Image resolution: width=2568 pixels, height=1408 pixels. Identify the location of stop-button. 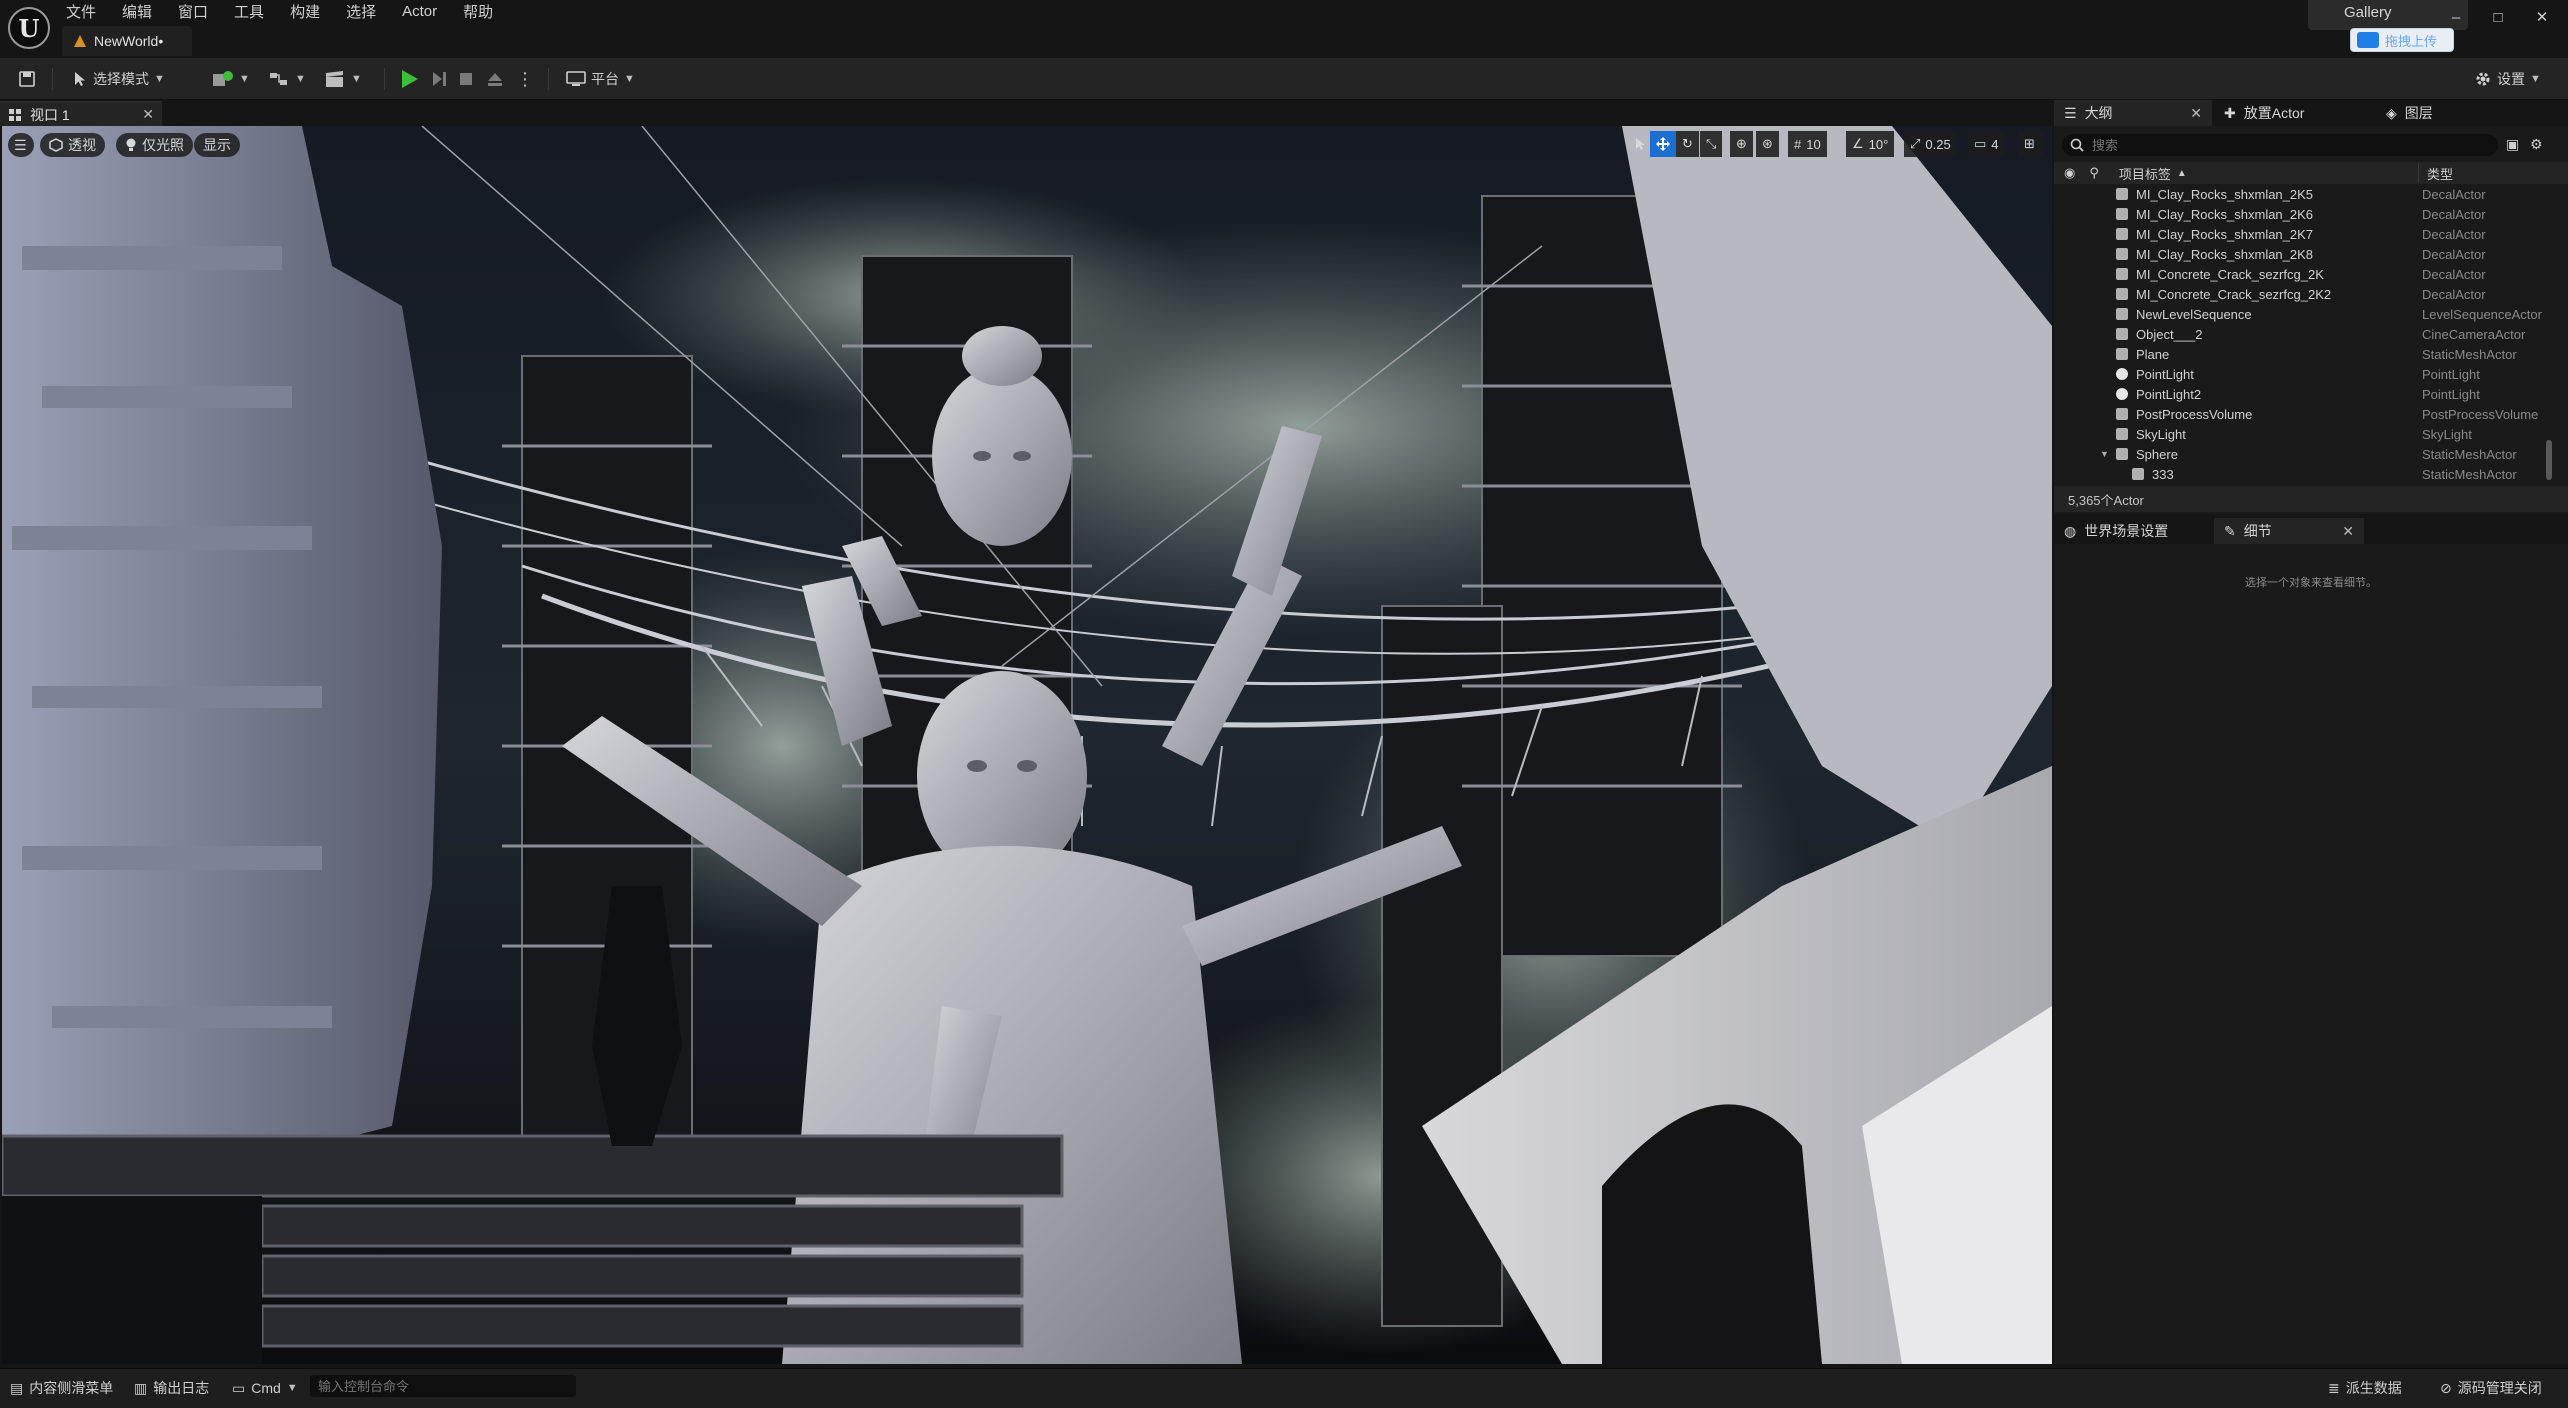
(466, 79).